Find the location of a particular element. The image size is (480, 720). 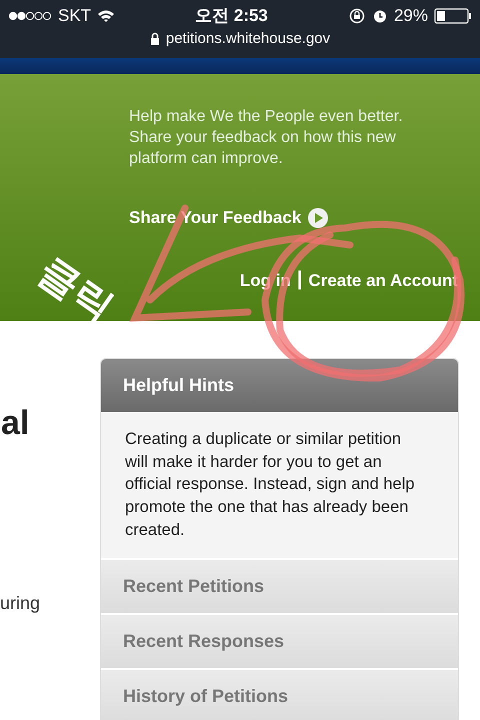

rotation-lock-icon is located at coordinates (357, 16).